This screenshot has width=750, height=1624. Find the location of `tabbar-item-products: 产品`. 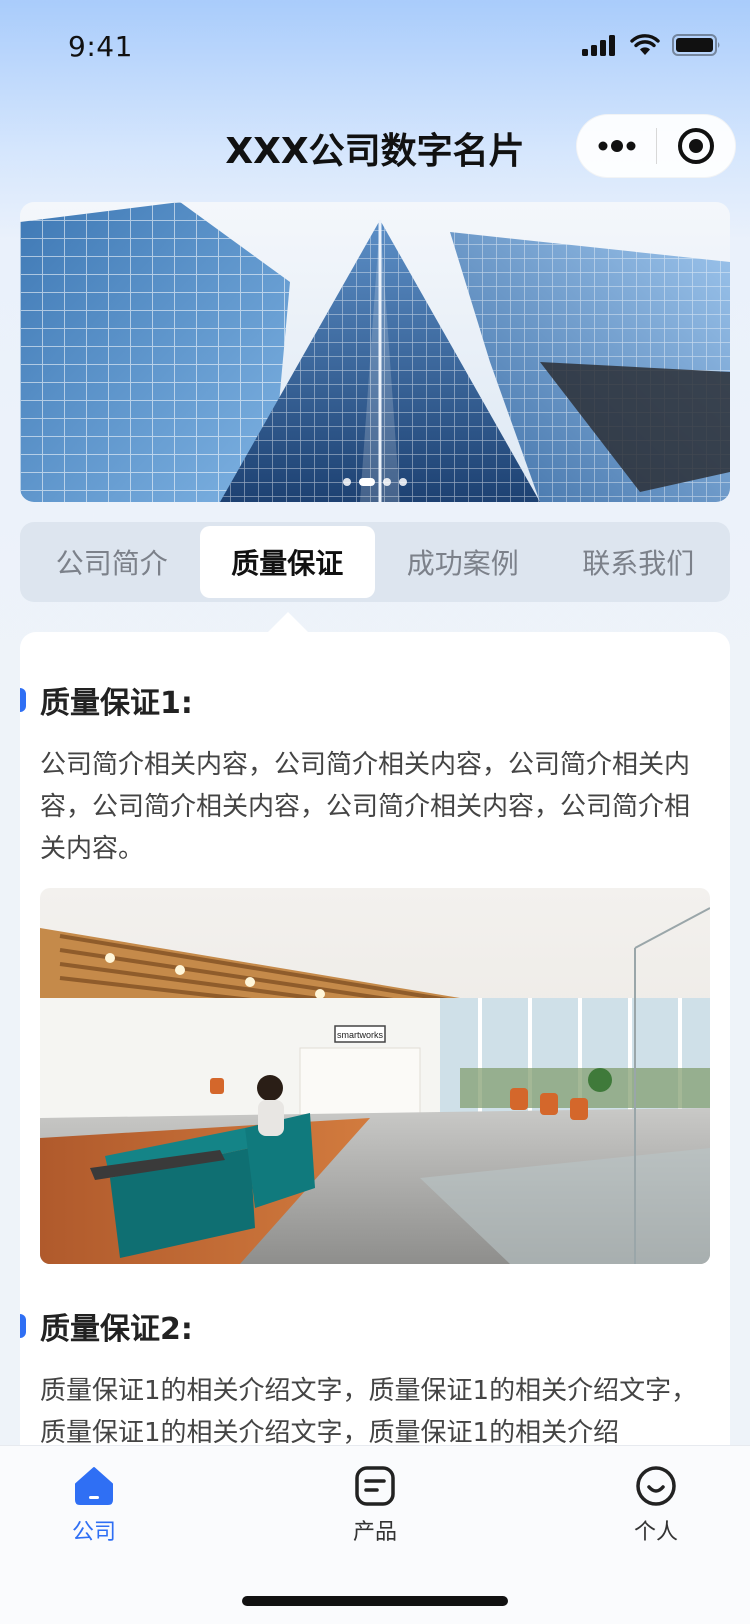

tabbar-item-products: 产品 is located at coordinates (375, 1505).